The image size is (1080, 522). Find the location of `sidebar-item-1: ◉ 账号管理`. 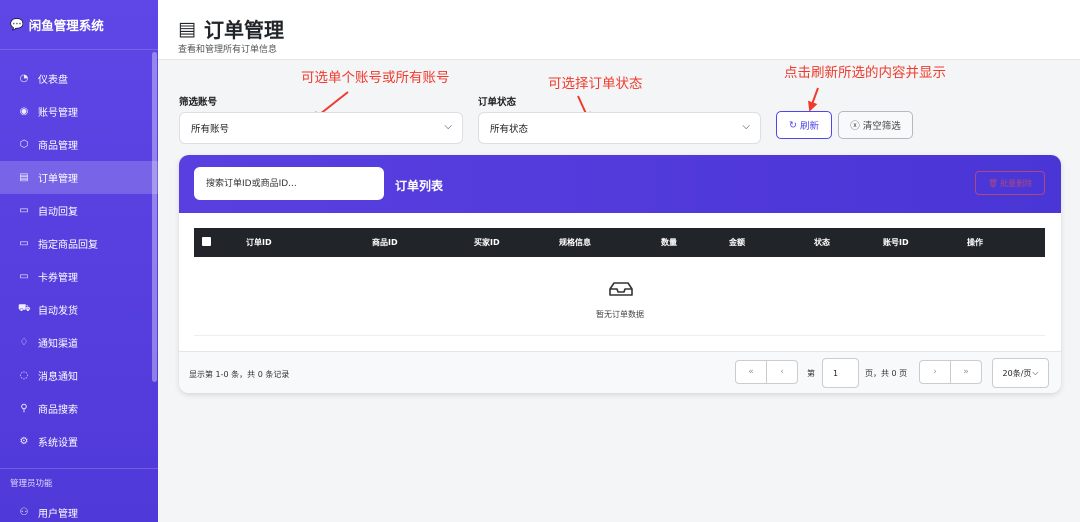

sidebar-item-1: ◉ 账号管理 is located at coordinates (79, 111).